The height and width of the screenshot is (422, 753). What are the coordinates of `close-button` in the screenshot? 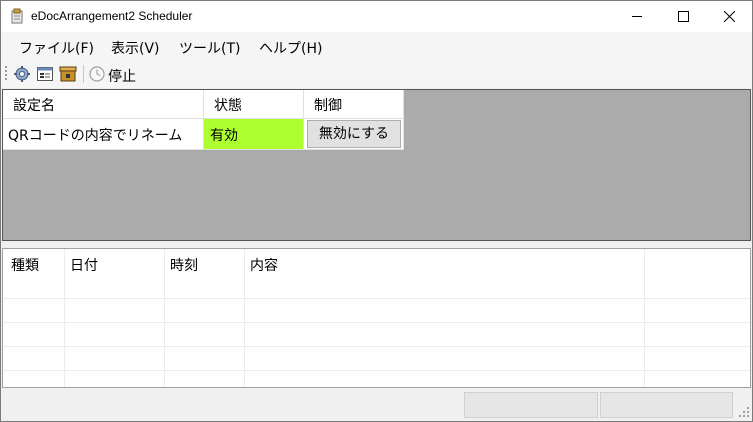 It's located at (729, 16).